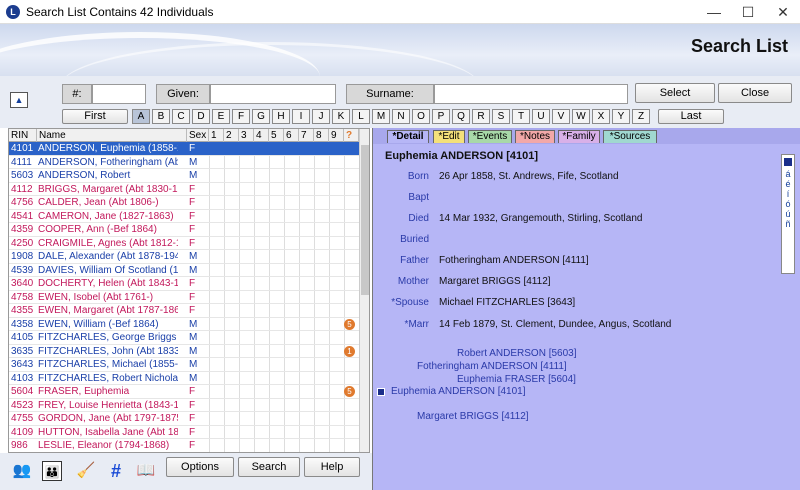  What do you see at coordinates (788, 224) in the screenshot?
I see `accent-char: ñ` at bounding box center [788, 224].